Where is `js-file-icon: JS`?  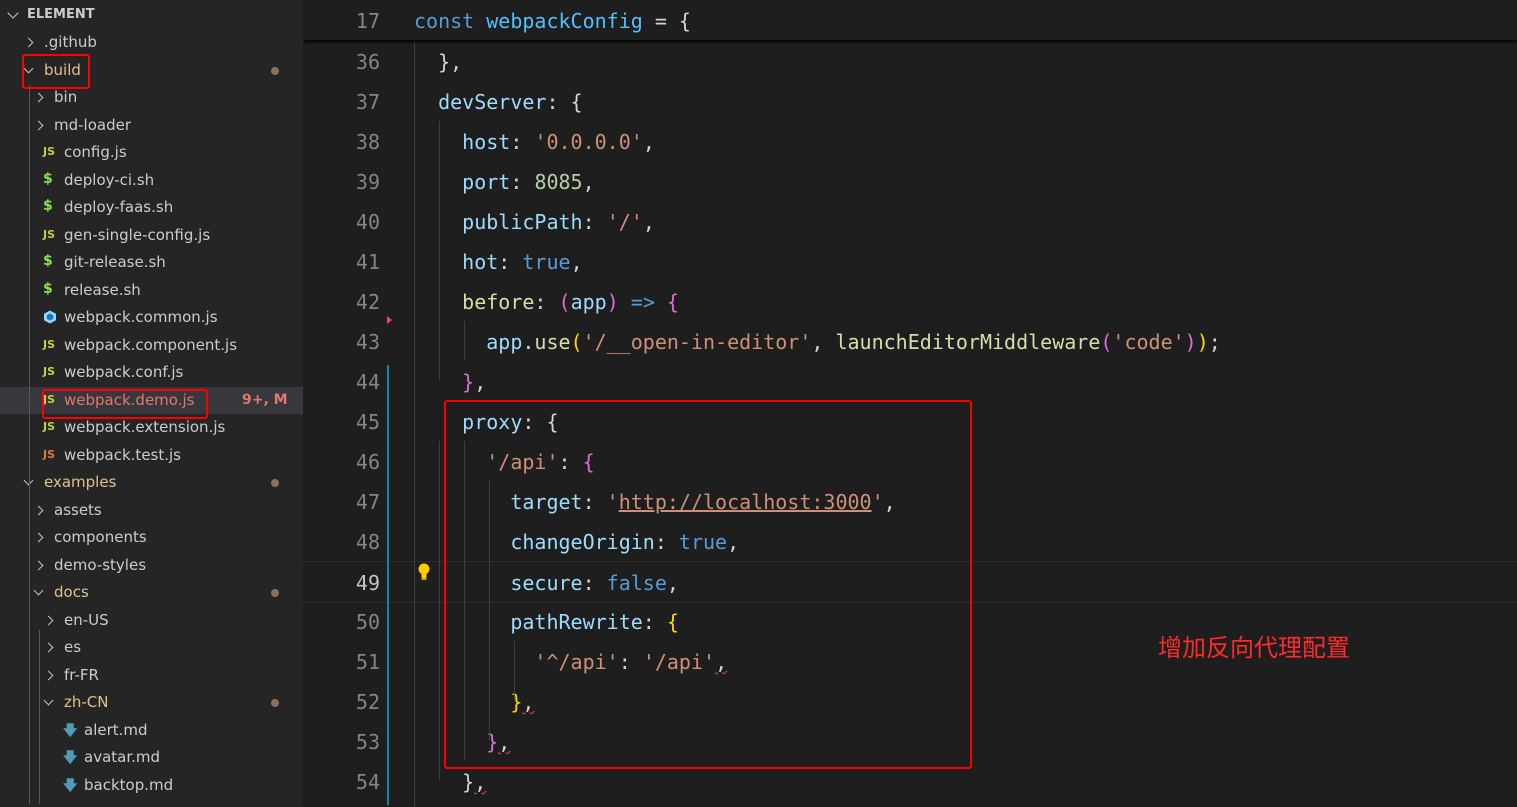
js-file-icon: JS is located at coordinates (49, 426).